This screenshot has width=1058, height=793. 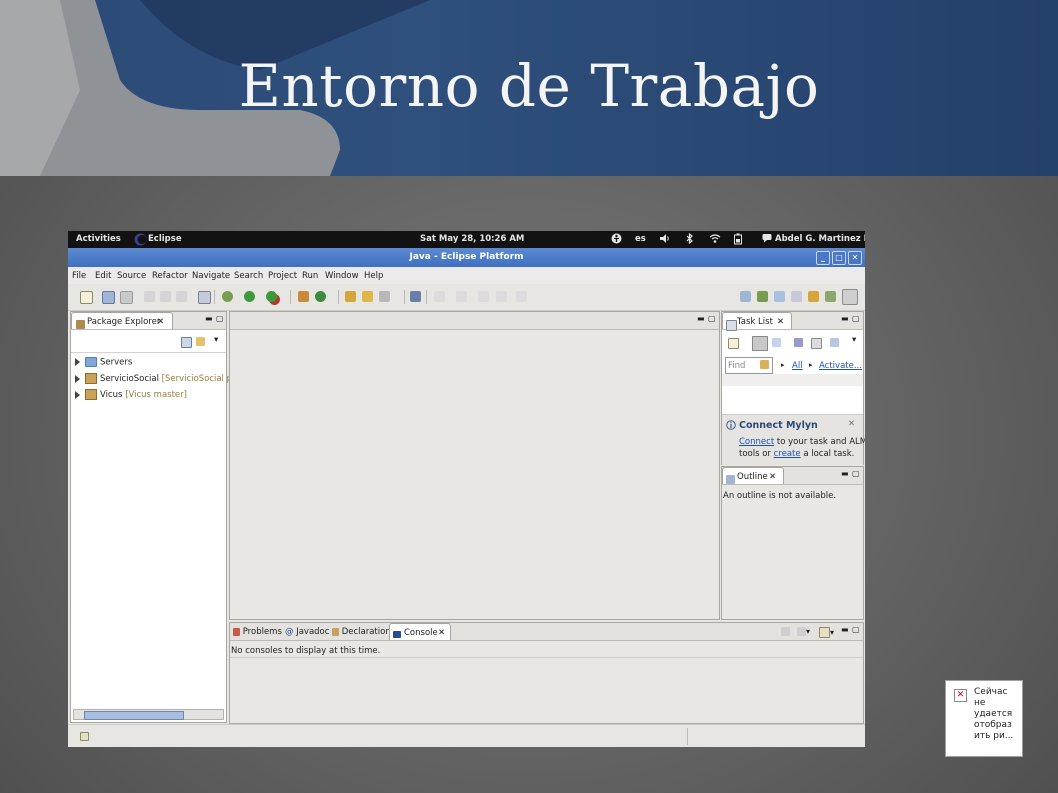 What do you see at coordinates (797, 366) in the screenshot?
I see `all-working-sets-link: All` at bounding box center [797, 366].